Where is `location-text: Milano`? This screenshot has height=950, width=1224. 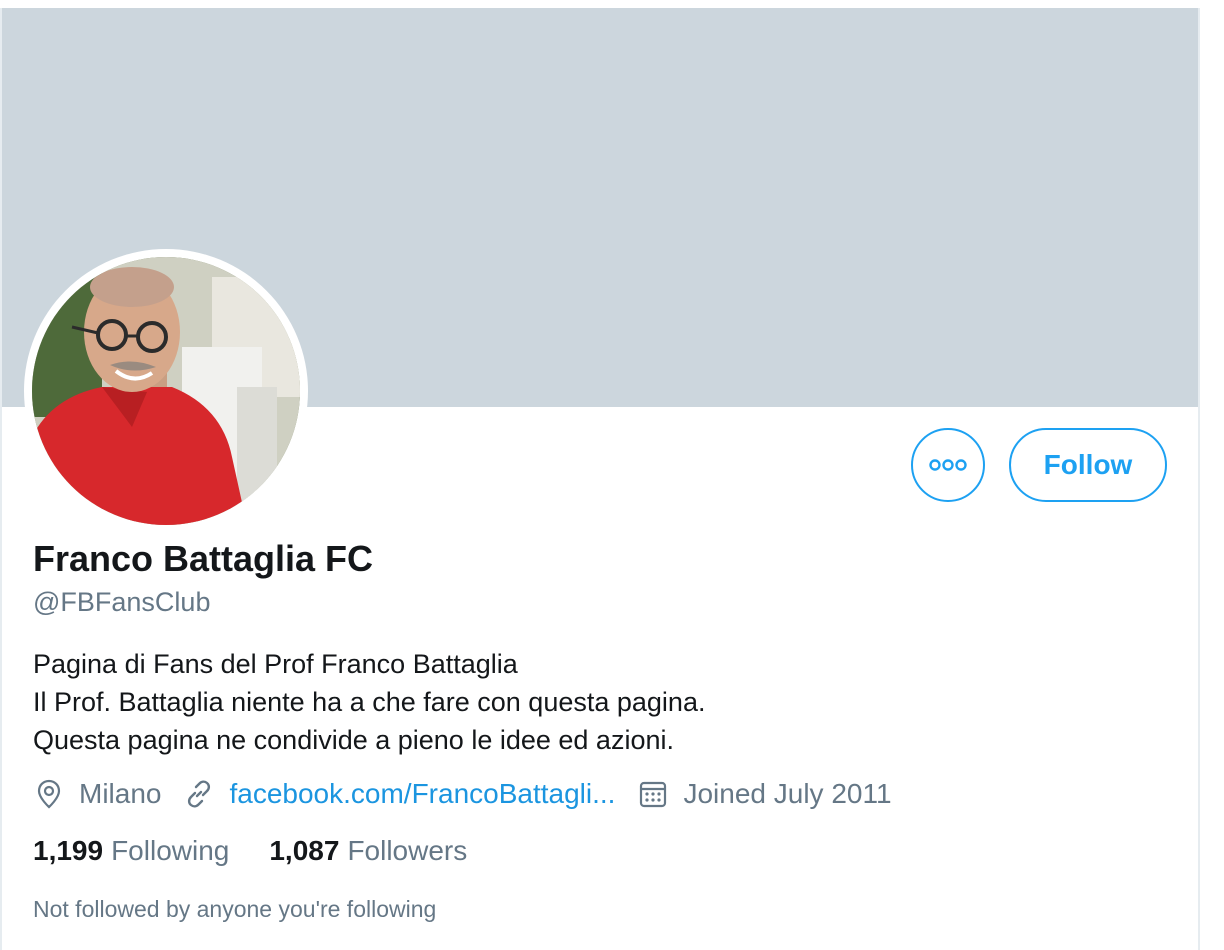 location-text: Milano is located at coordinates (120, 793).